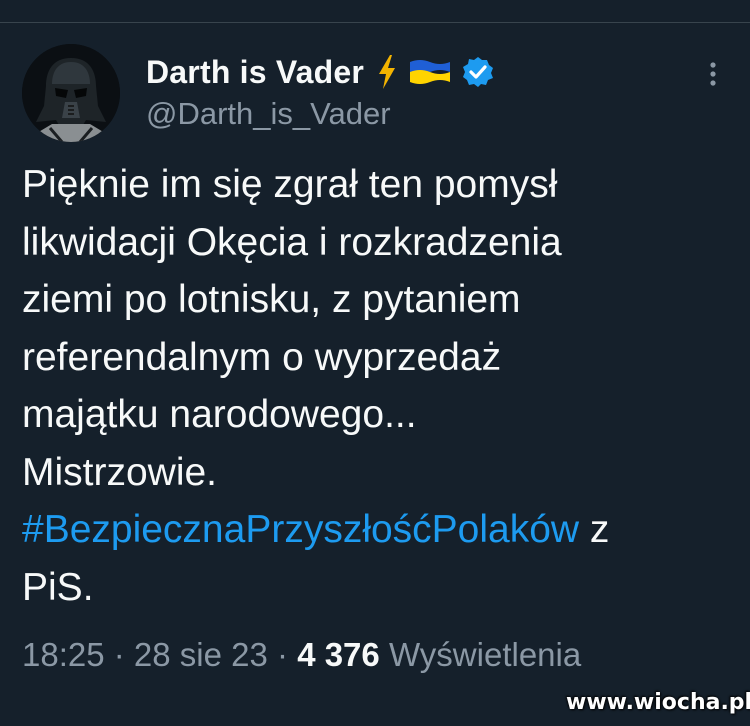  What do you see at coordinates (63, 654) in the screenshot?
I see `tweet-time: 18:25` at bounding box center [63, 654].